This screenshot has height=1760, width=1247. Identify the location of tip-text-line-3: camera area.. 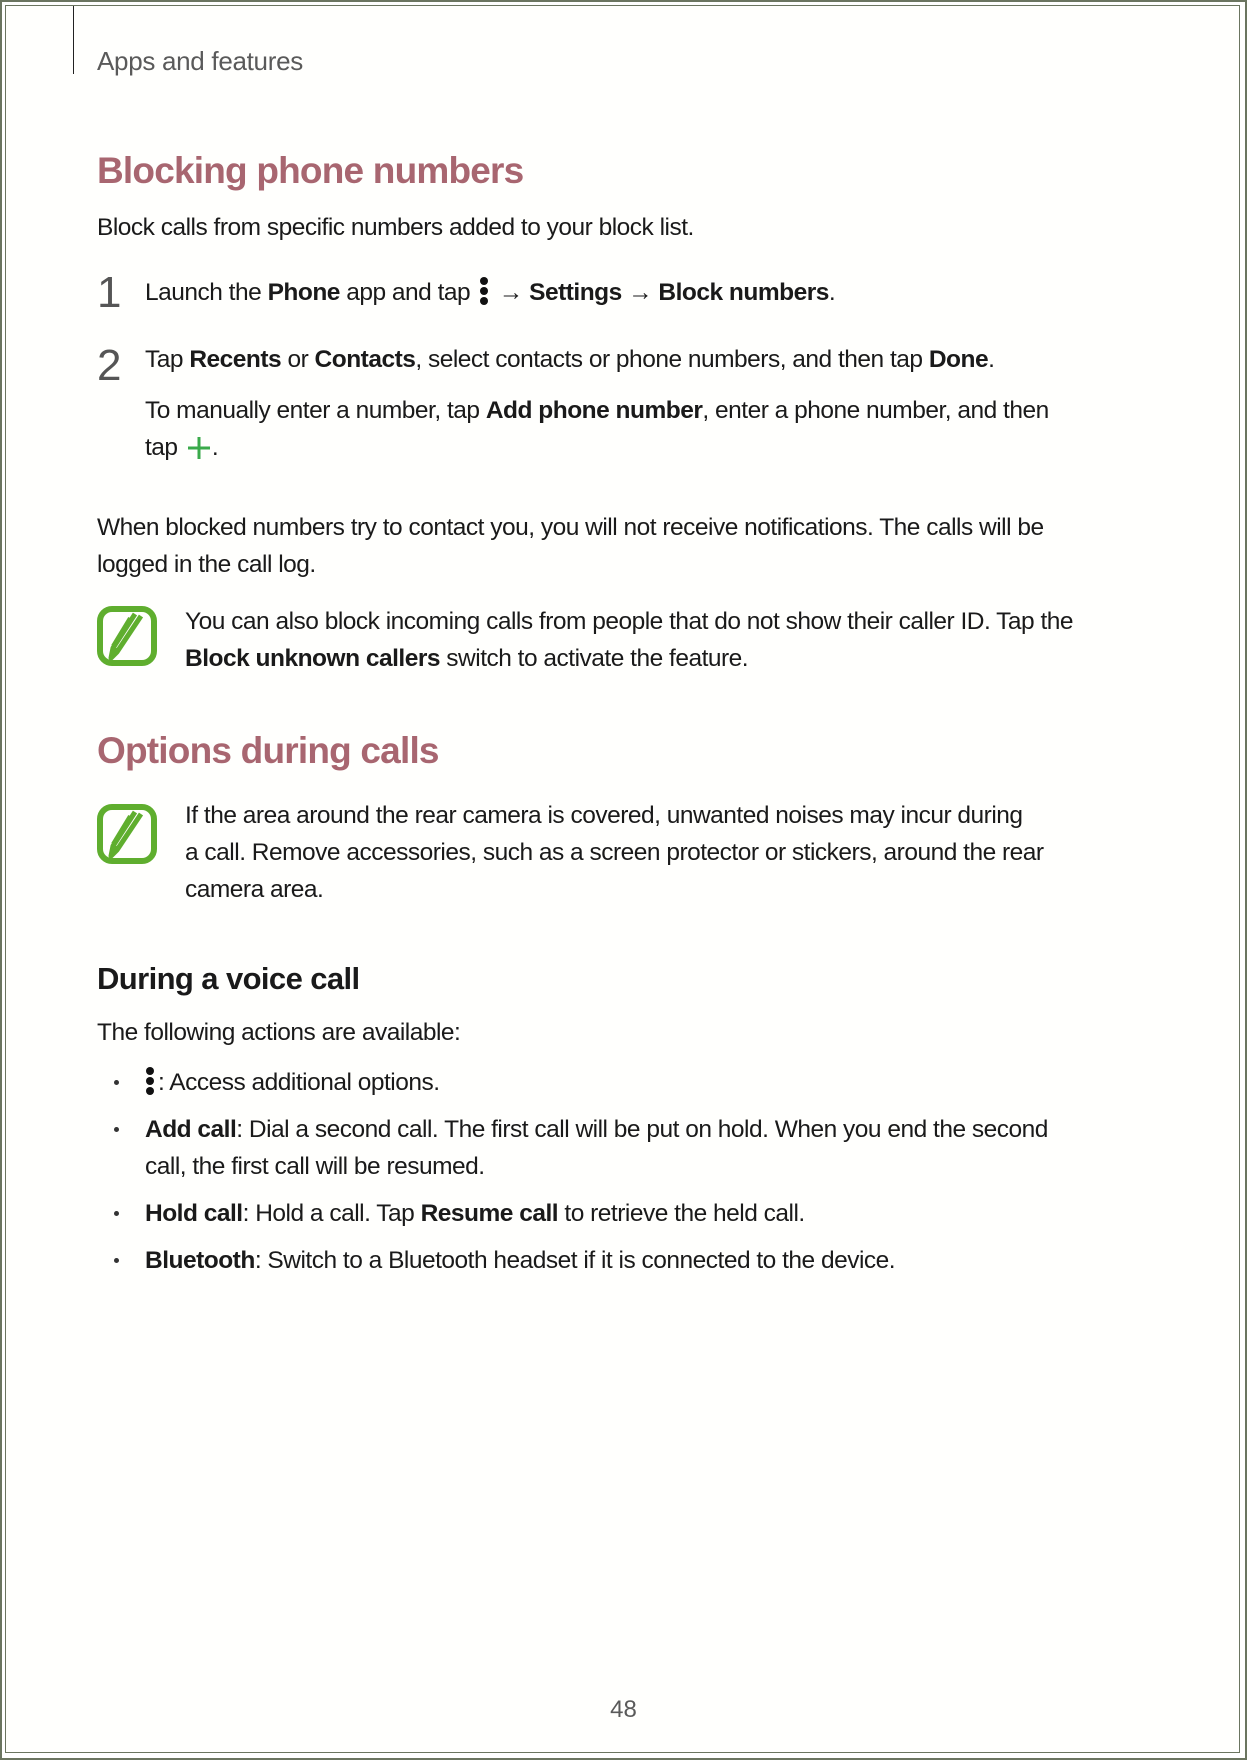
(254, 889).